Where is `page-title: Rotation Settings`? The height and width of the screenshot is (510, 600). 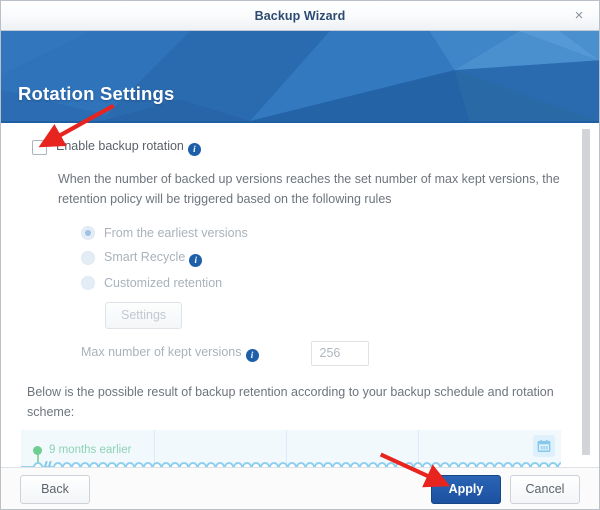 page-title: Rotation Settings is located at coordinates (96, 93).